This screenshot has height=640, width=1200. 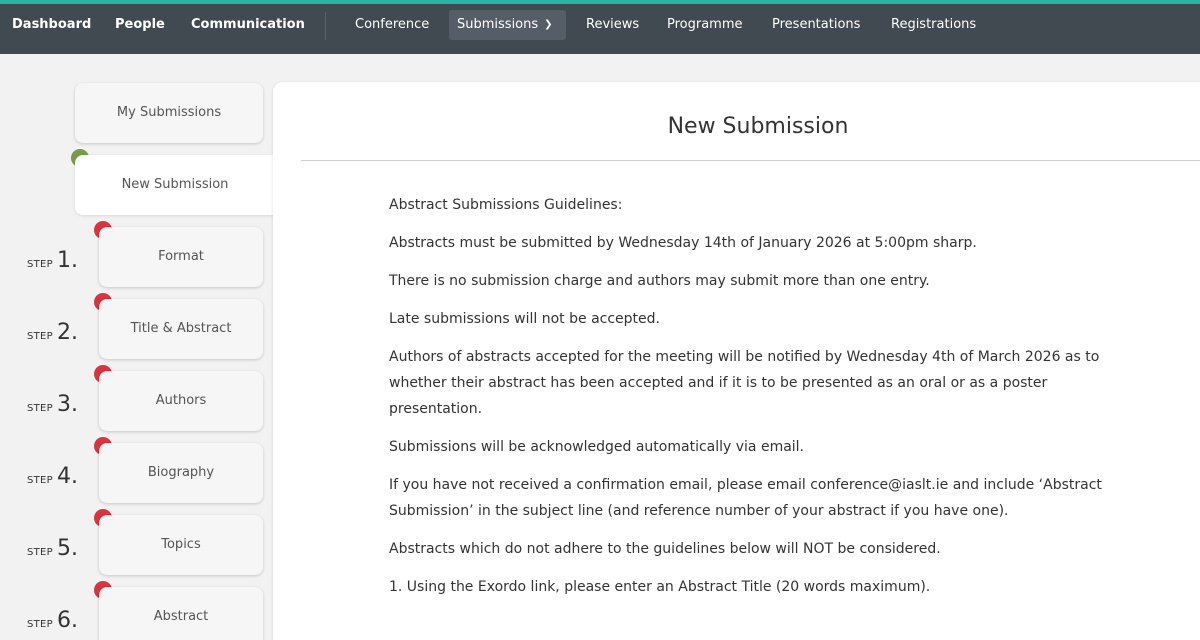 I want to click on step-number-2: STEP 2., so click(x=53, y=332).